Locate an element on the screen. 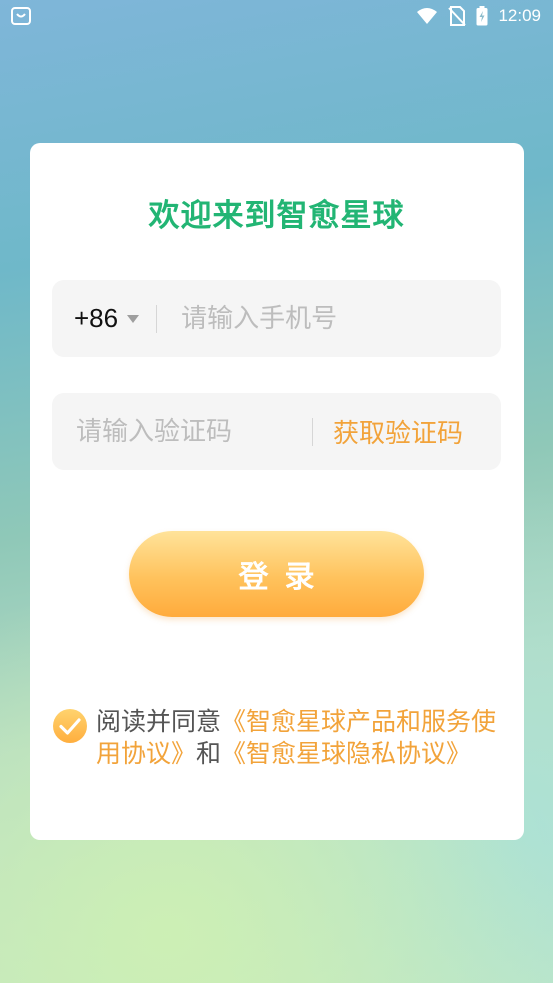  phone-field-container: +86 is located at coordinates (276, 318).